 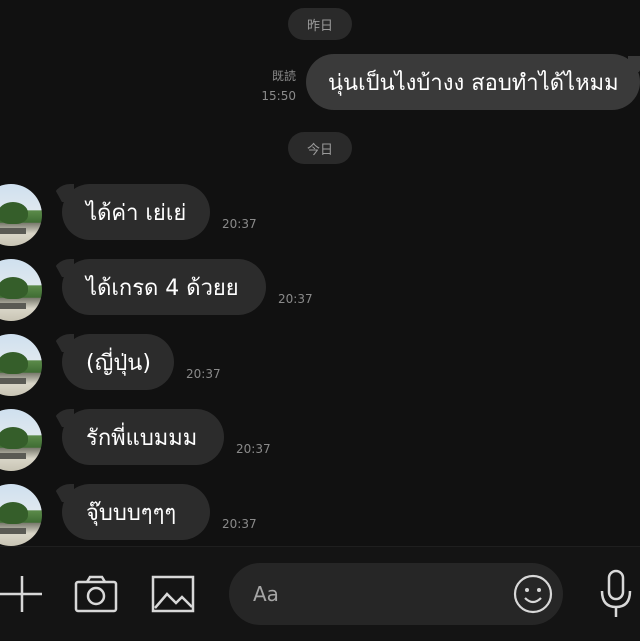 I want to click on plus-icon, so click(x=21, y=594).